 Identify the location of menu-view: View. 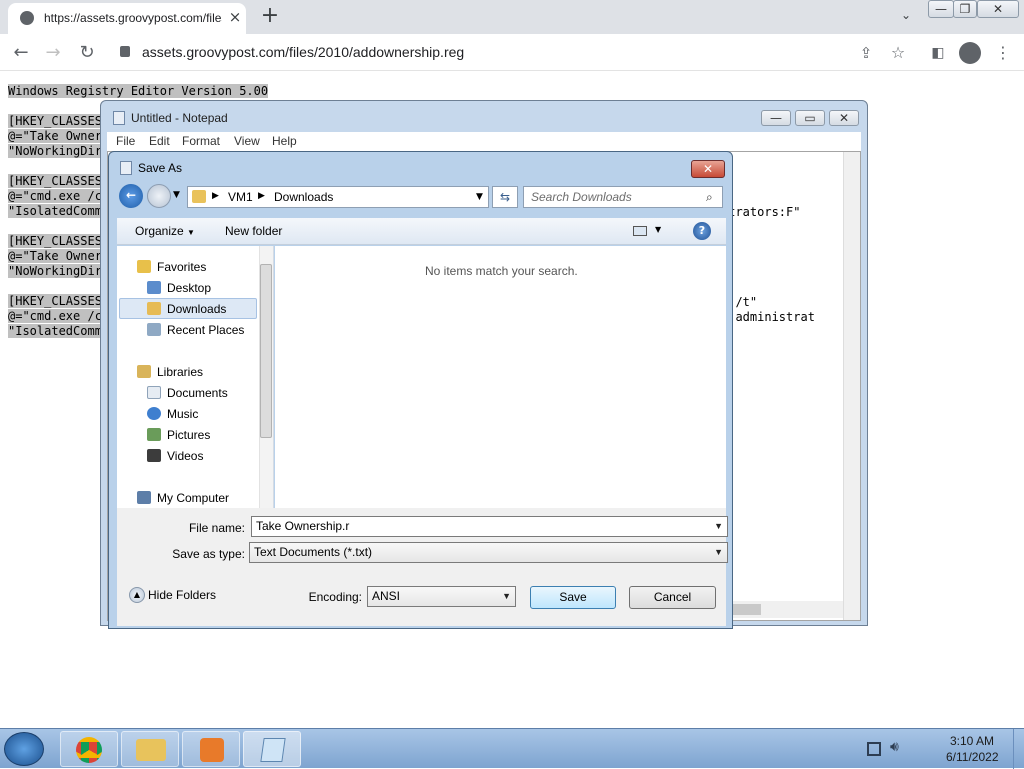
(247, 141).